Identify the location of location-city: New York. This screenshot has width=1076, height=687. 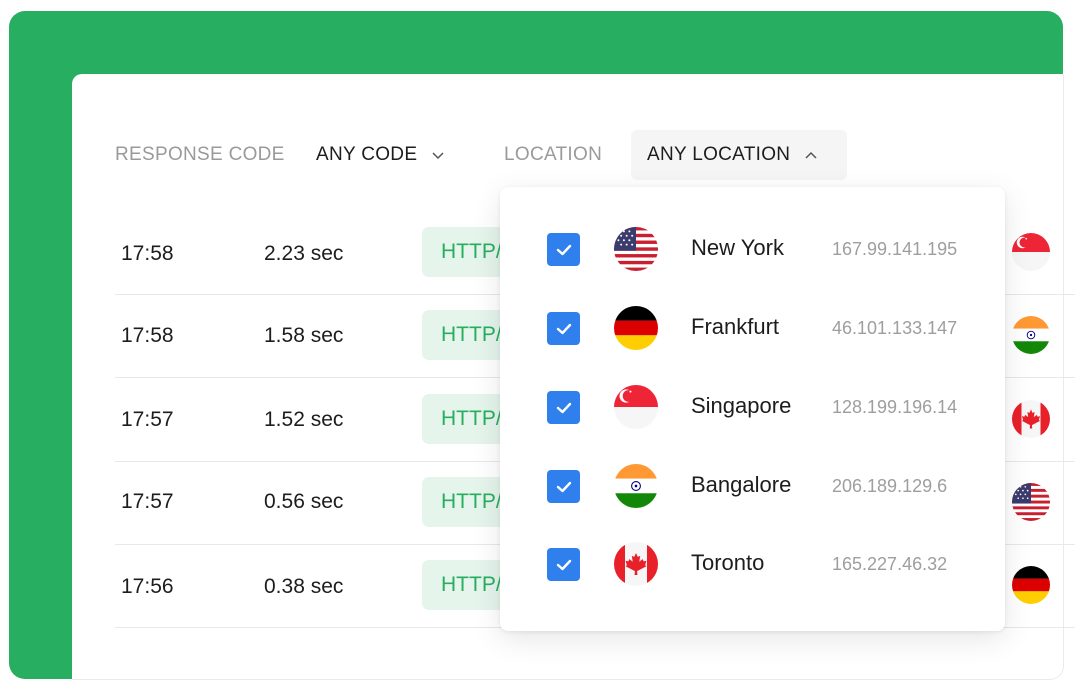
(737, 247).